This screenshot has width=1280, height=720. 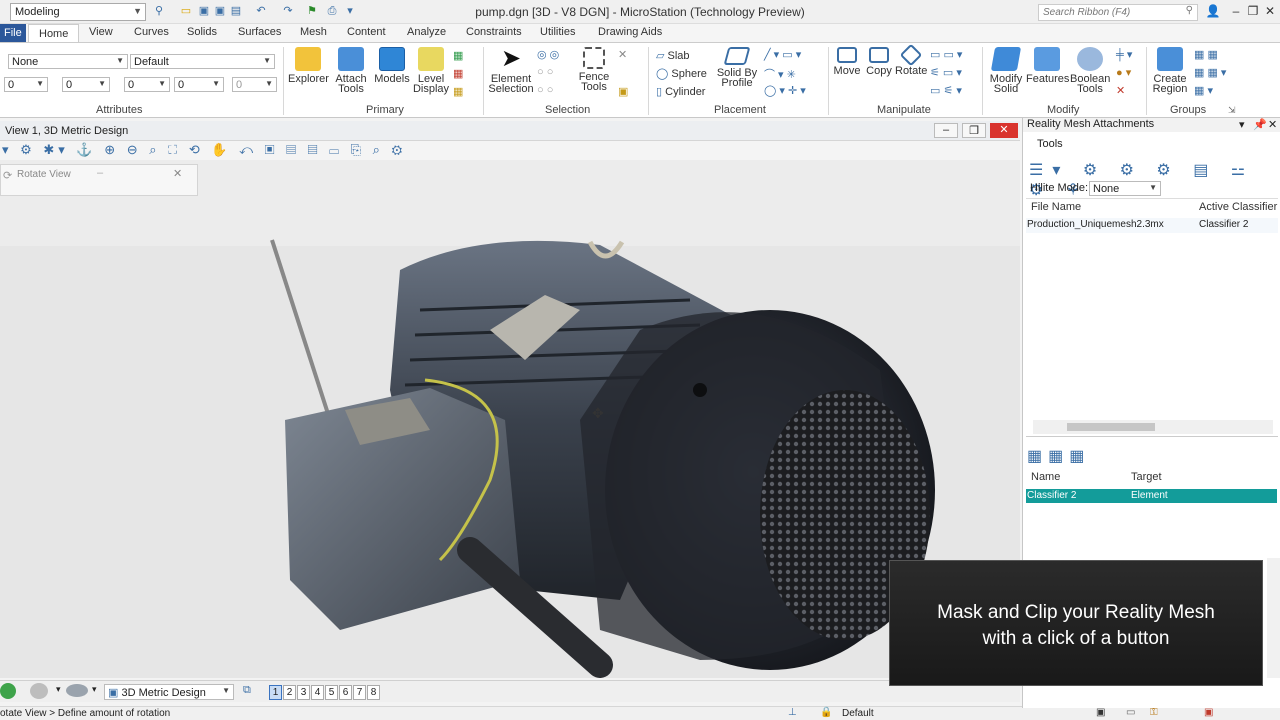 What do you see at coordinates (1125, 188) in the screenshot?
I see `hilite-mode-select: None ▼` at bounding box center [1125, 188].